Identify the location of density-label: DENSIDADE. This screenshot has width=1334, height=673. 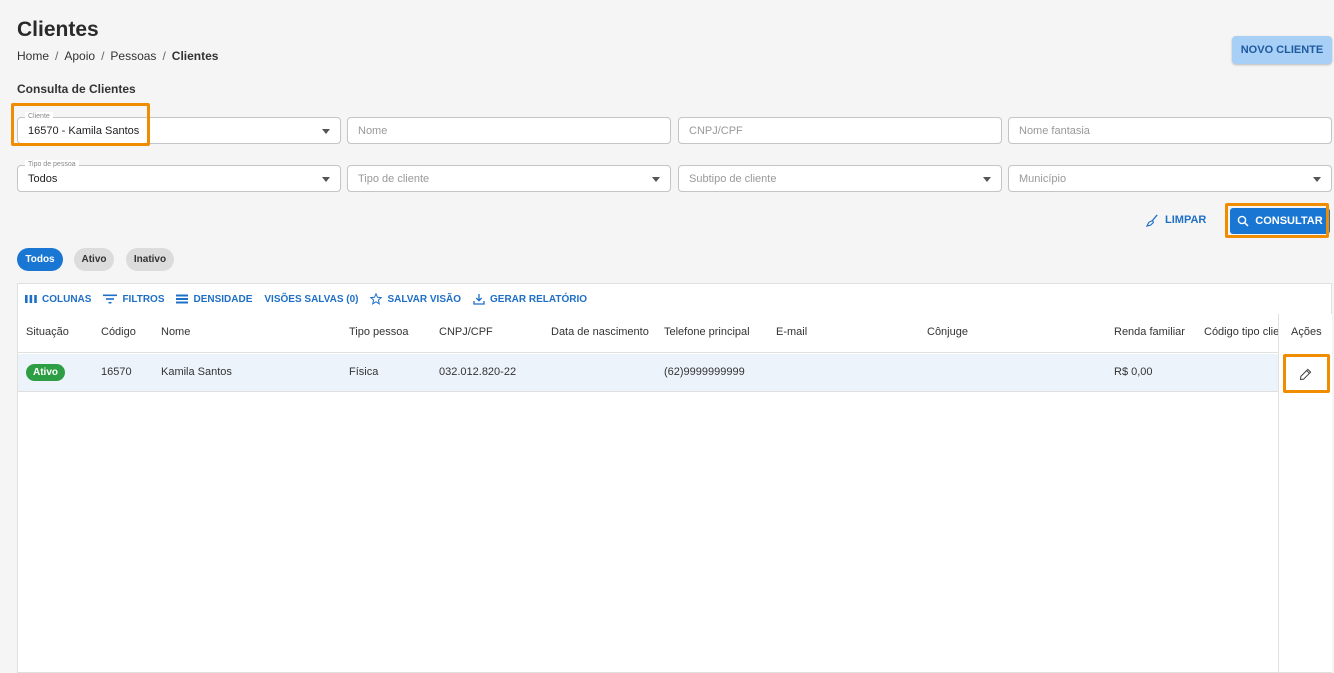
(223, 299).